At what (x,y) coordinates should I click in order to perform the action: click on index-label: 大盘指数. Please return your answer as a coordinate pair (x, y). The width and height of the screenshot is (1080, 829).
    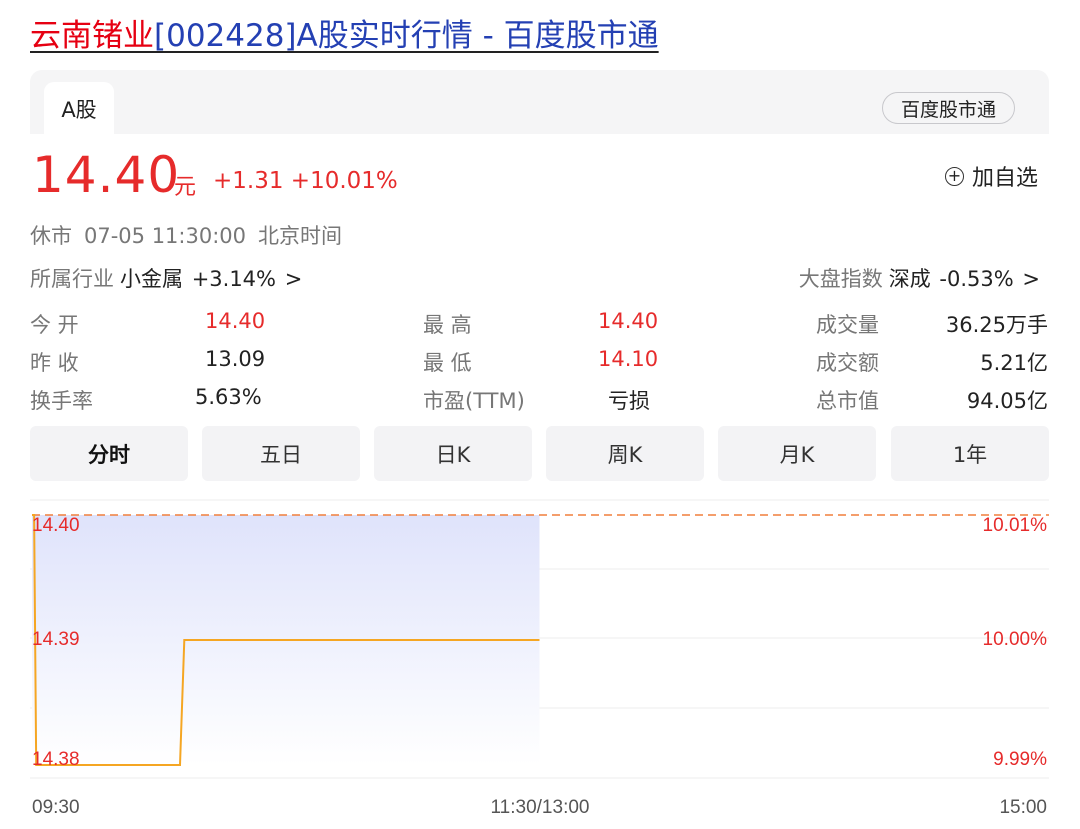
    Looking at the image, I should click on (840, 279).